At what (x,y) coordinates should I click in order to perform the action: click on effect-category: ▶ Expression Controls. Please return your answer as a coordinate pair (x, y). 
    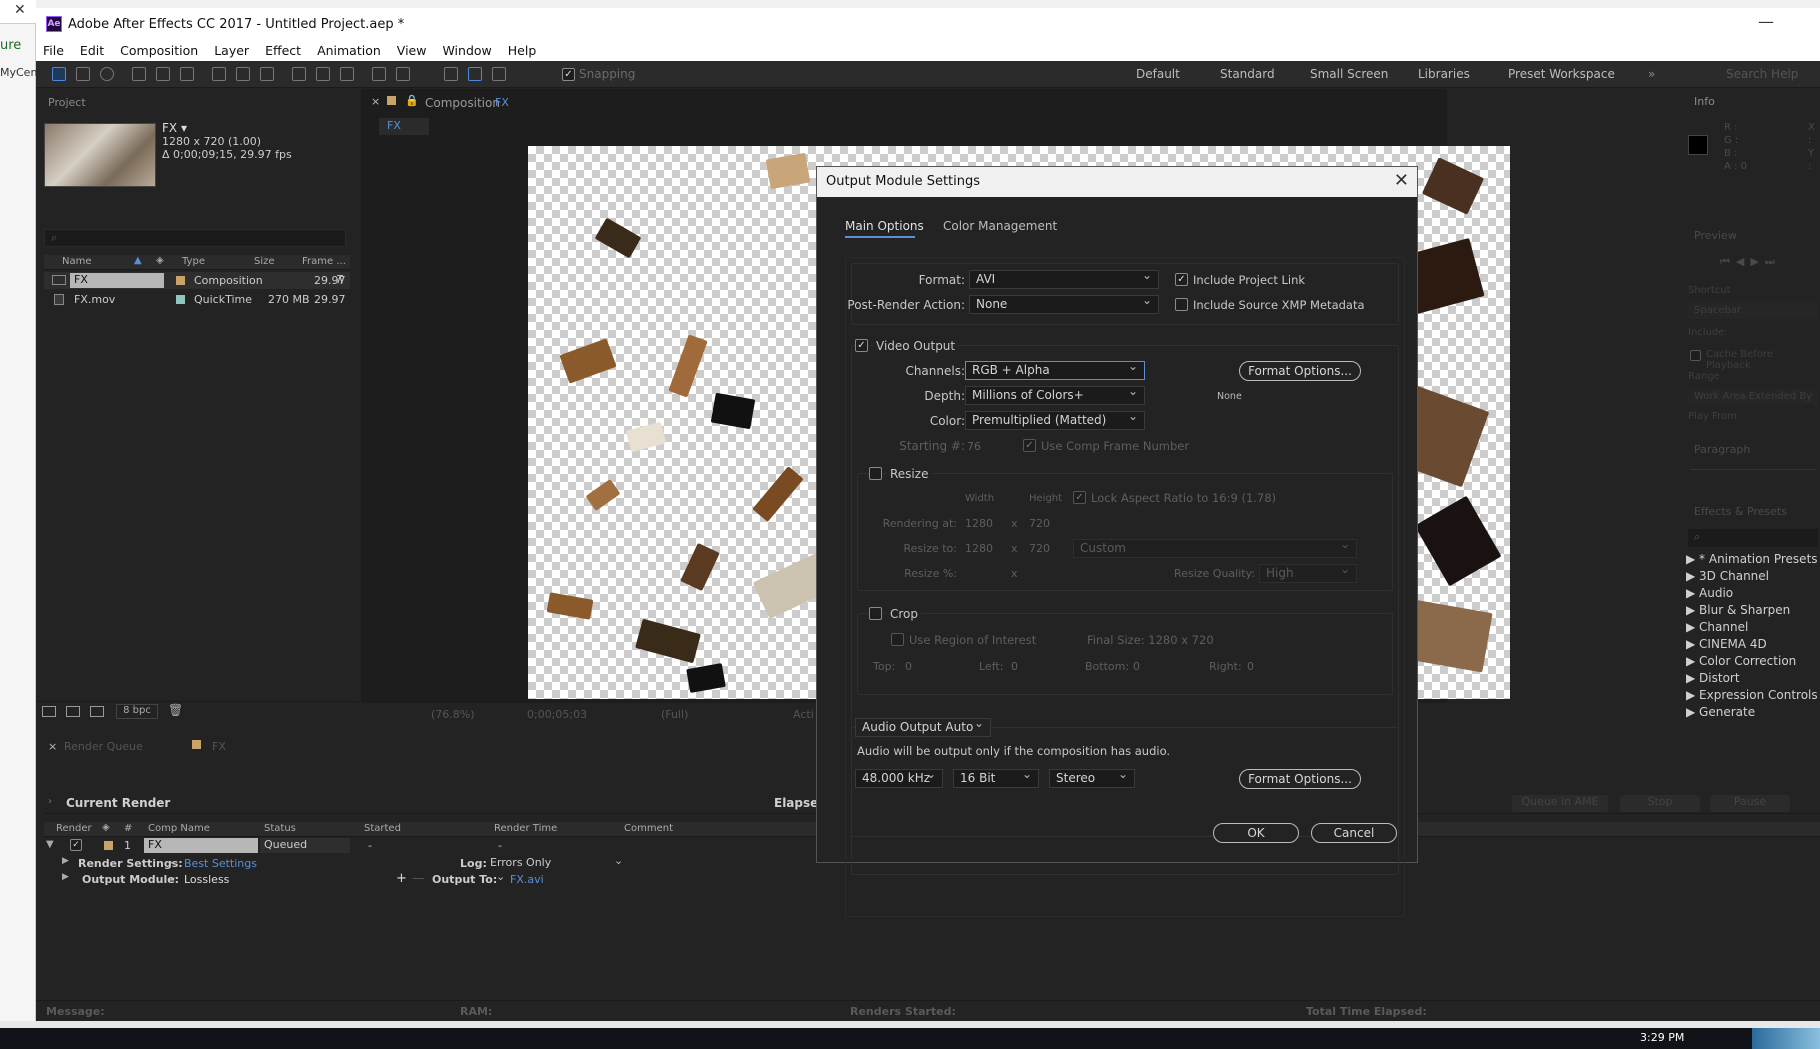
    Looking at the image, I should click on (1752, 695).